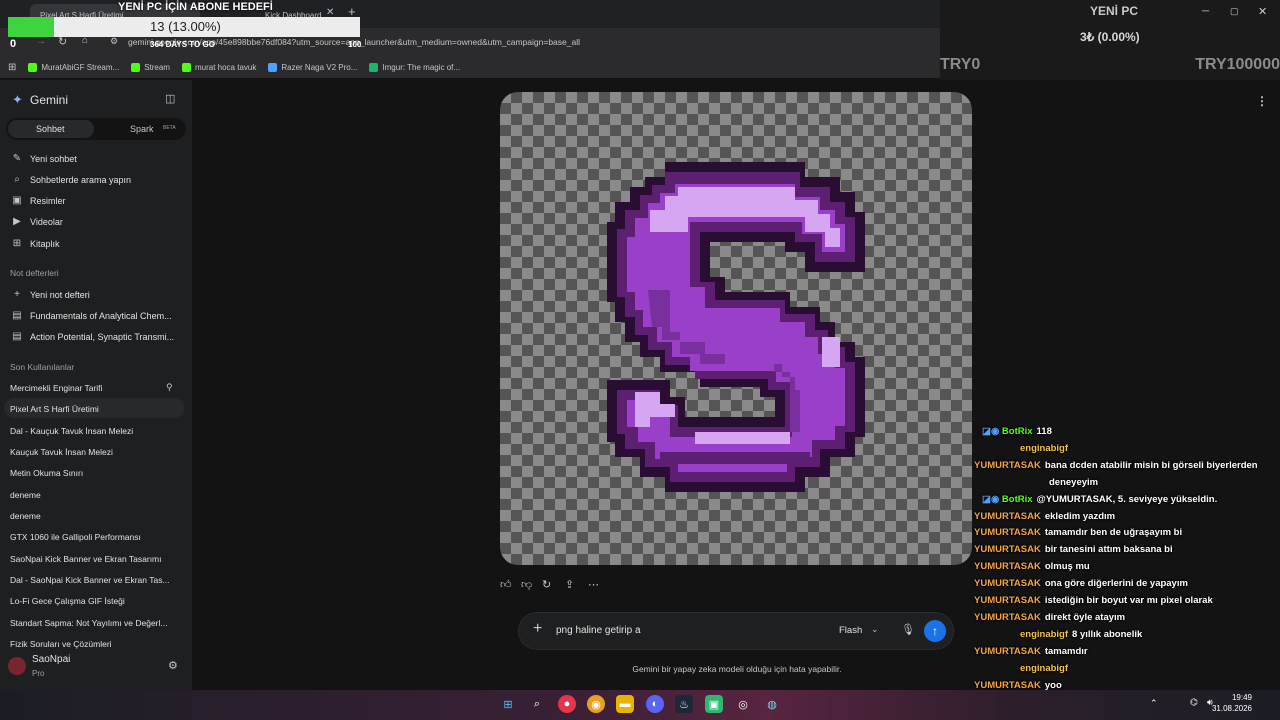 The image size is (1280, 720). I want to click on send-button: ↑, so click(935, 631).